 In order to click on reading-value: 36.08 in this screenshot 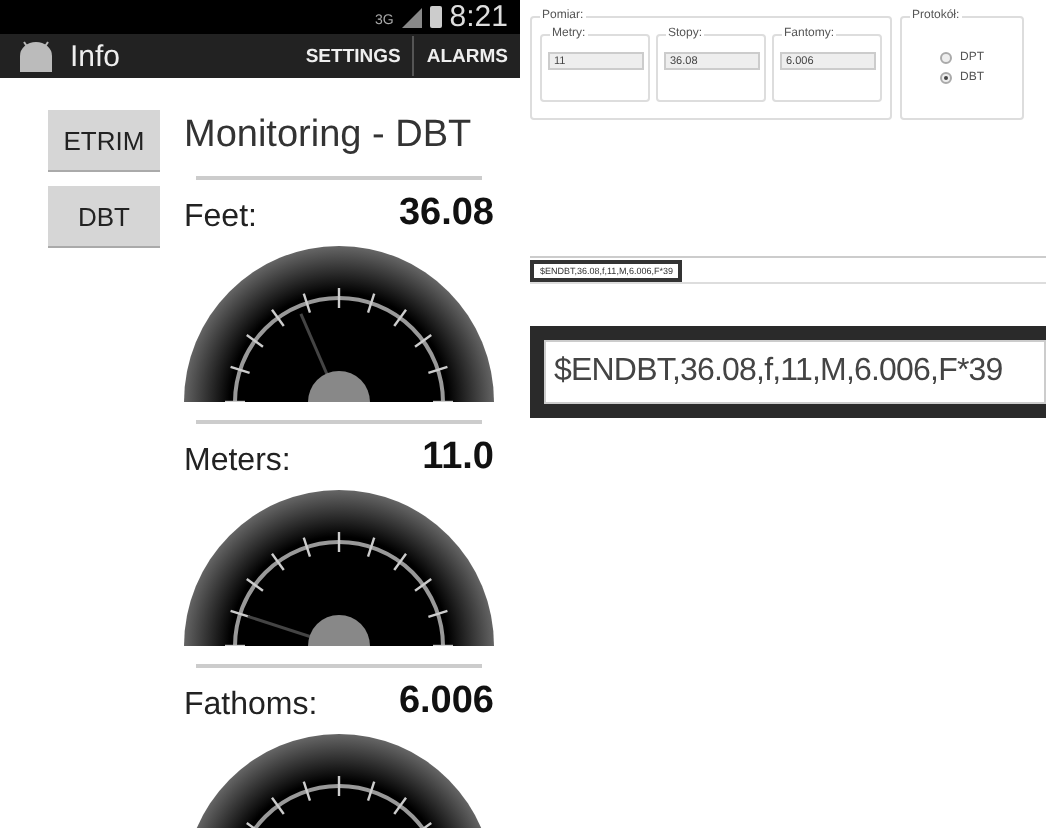, I will do `click(446, 214)`.